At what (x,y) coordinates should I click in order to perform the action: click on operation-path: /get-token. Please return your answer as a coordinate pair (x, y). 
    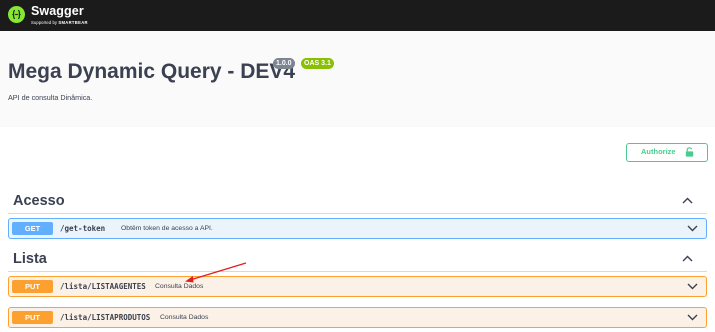
    Looking at the image, I should click on (83, 228).